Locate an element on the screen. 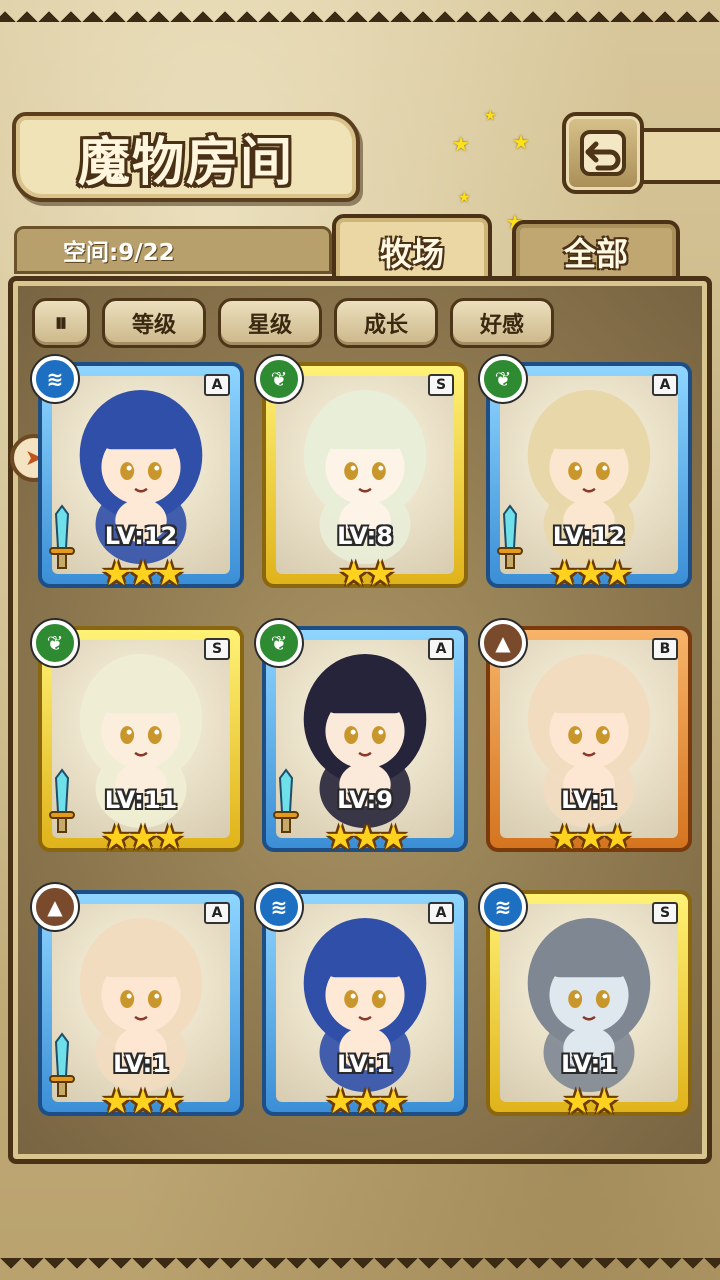 This screenshot has width=720, height=1280. back-rail-decoration is located at coordinates (680, 156).